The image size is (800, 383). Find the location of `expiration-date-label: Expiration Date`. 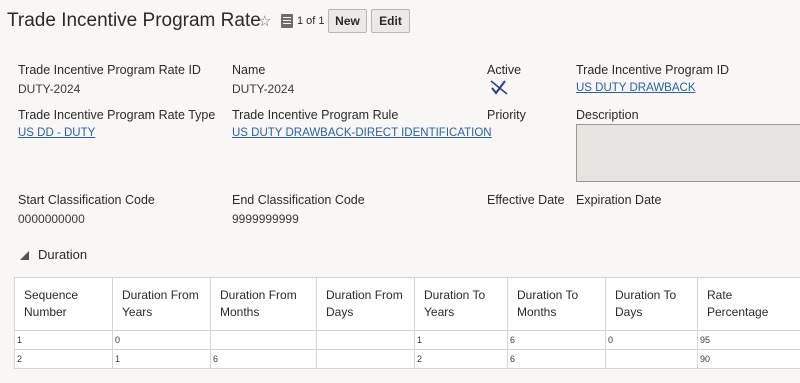

expiration-date-label: Expiration Date is located at coordinates (619, 200).